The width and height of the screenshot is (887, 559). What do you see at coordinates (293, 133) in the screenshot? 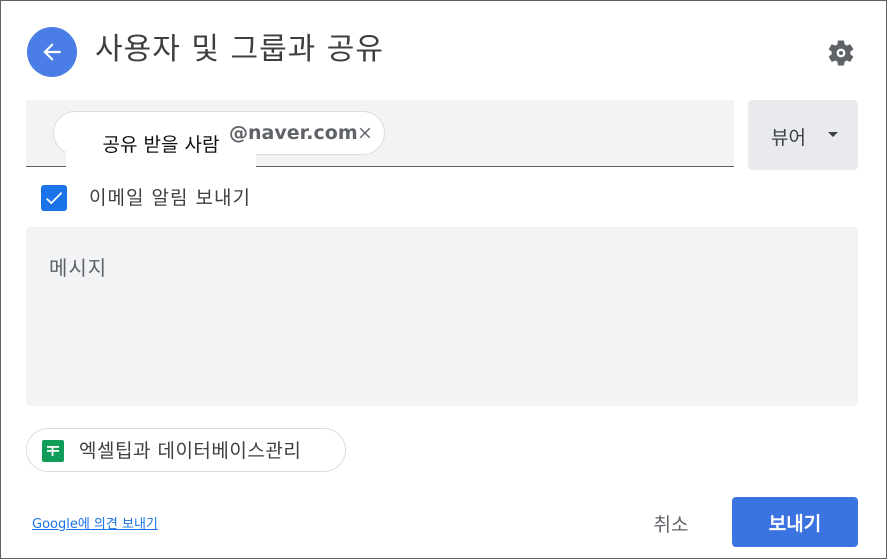
I see `recipient-chip-email: @naver.com` at bounding box center [293, 133].